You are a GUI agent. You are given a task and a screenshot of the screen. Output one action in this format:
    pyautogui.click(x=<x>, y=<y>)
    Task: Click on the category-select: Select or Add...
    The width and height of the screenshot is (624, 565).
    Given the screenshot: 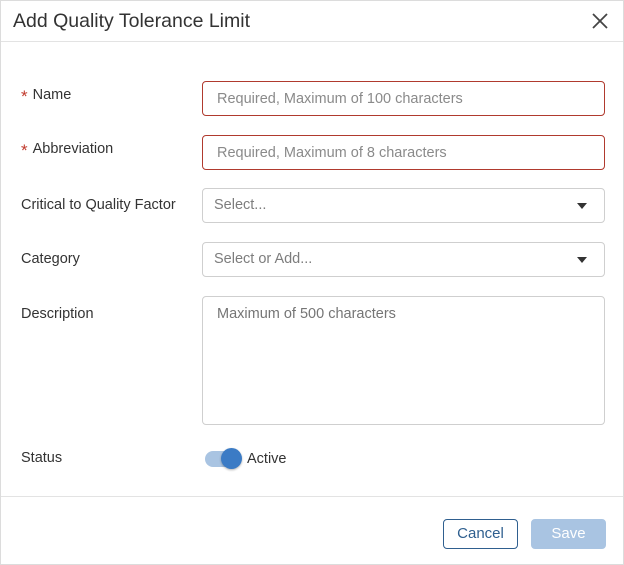 What is the action you would take?
    pyautogui.click(x=403, y=259)
    